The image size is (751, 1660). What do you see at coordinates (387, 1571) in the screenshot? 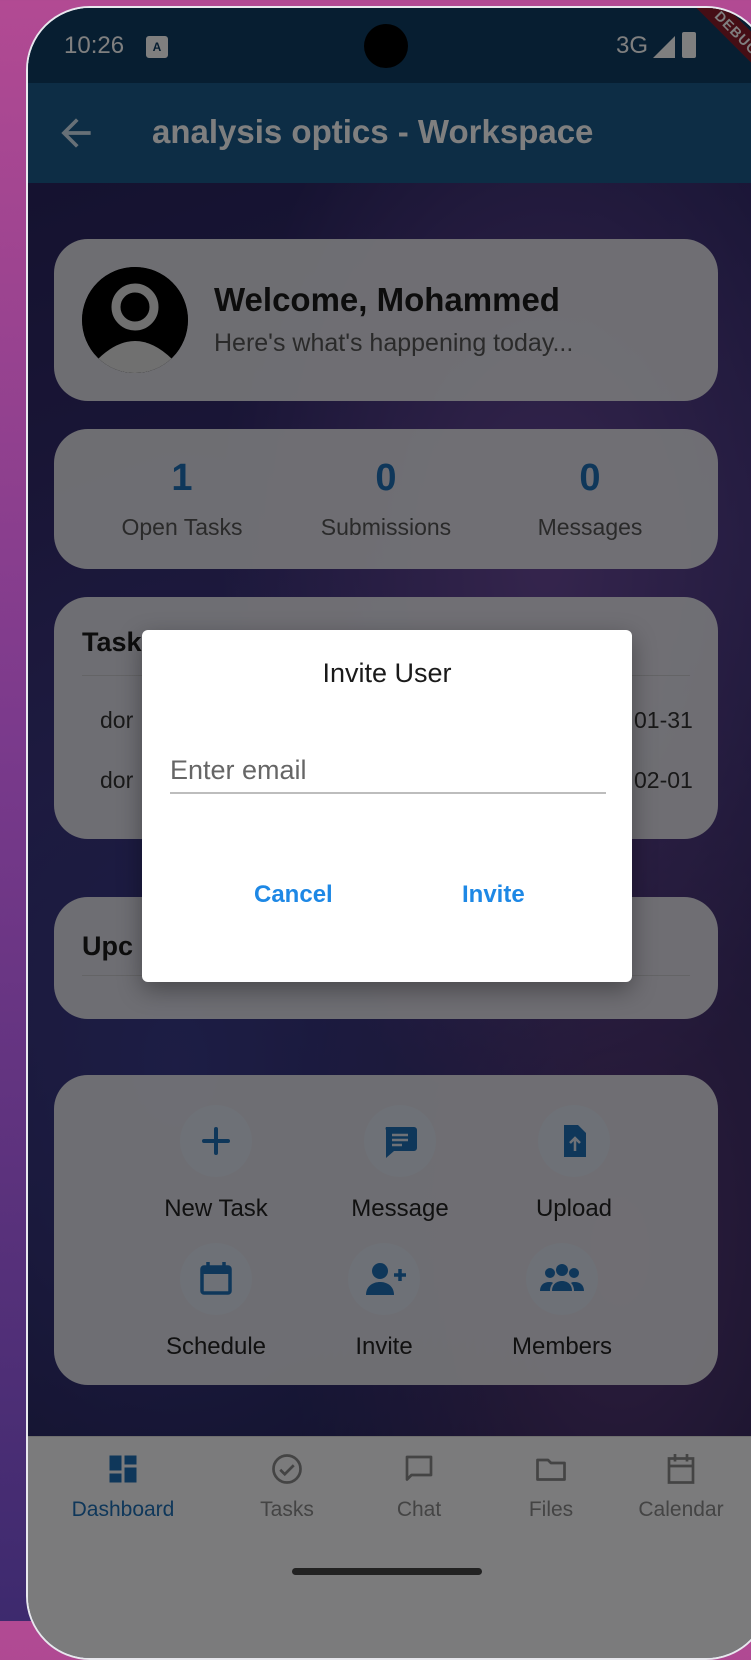
I see `home-indicator` at bounding box center [387, 1571].